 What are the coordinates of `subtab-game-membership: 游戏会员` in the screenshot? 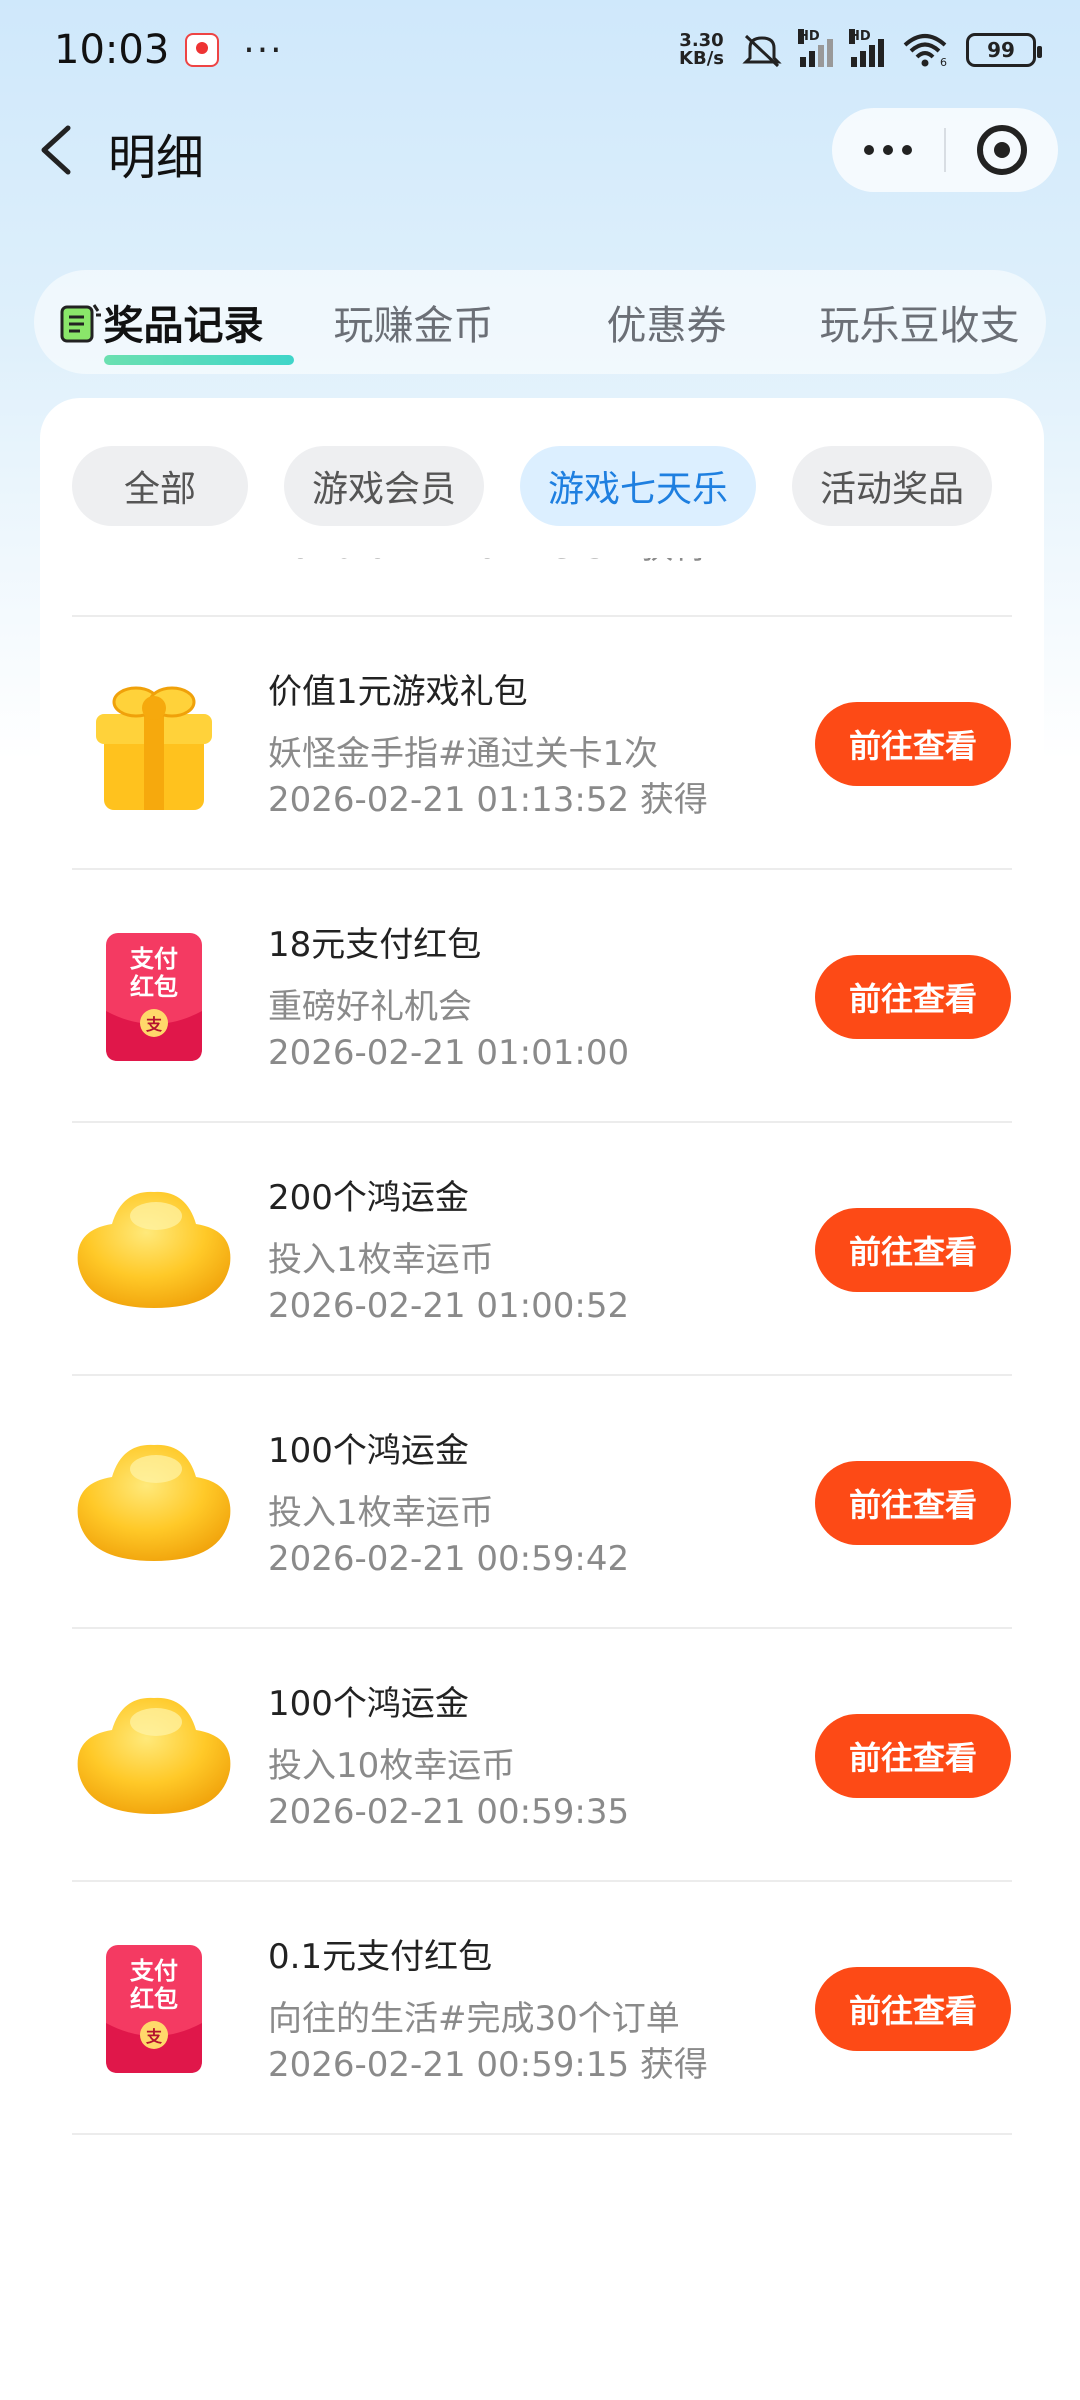 It's located at (384, 486).